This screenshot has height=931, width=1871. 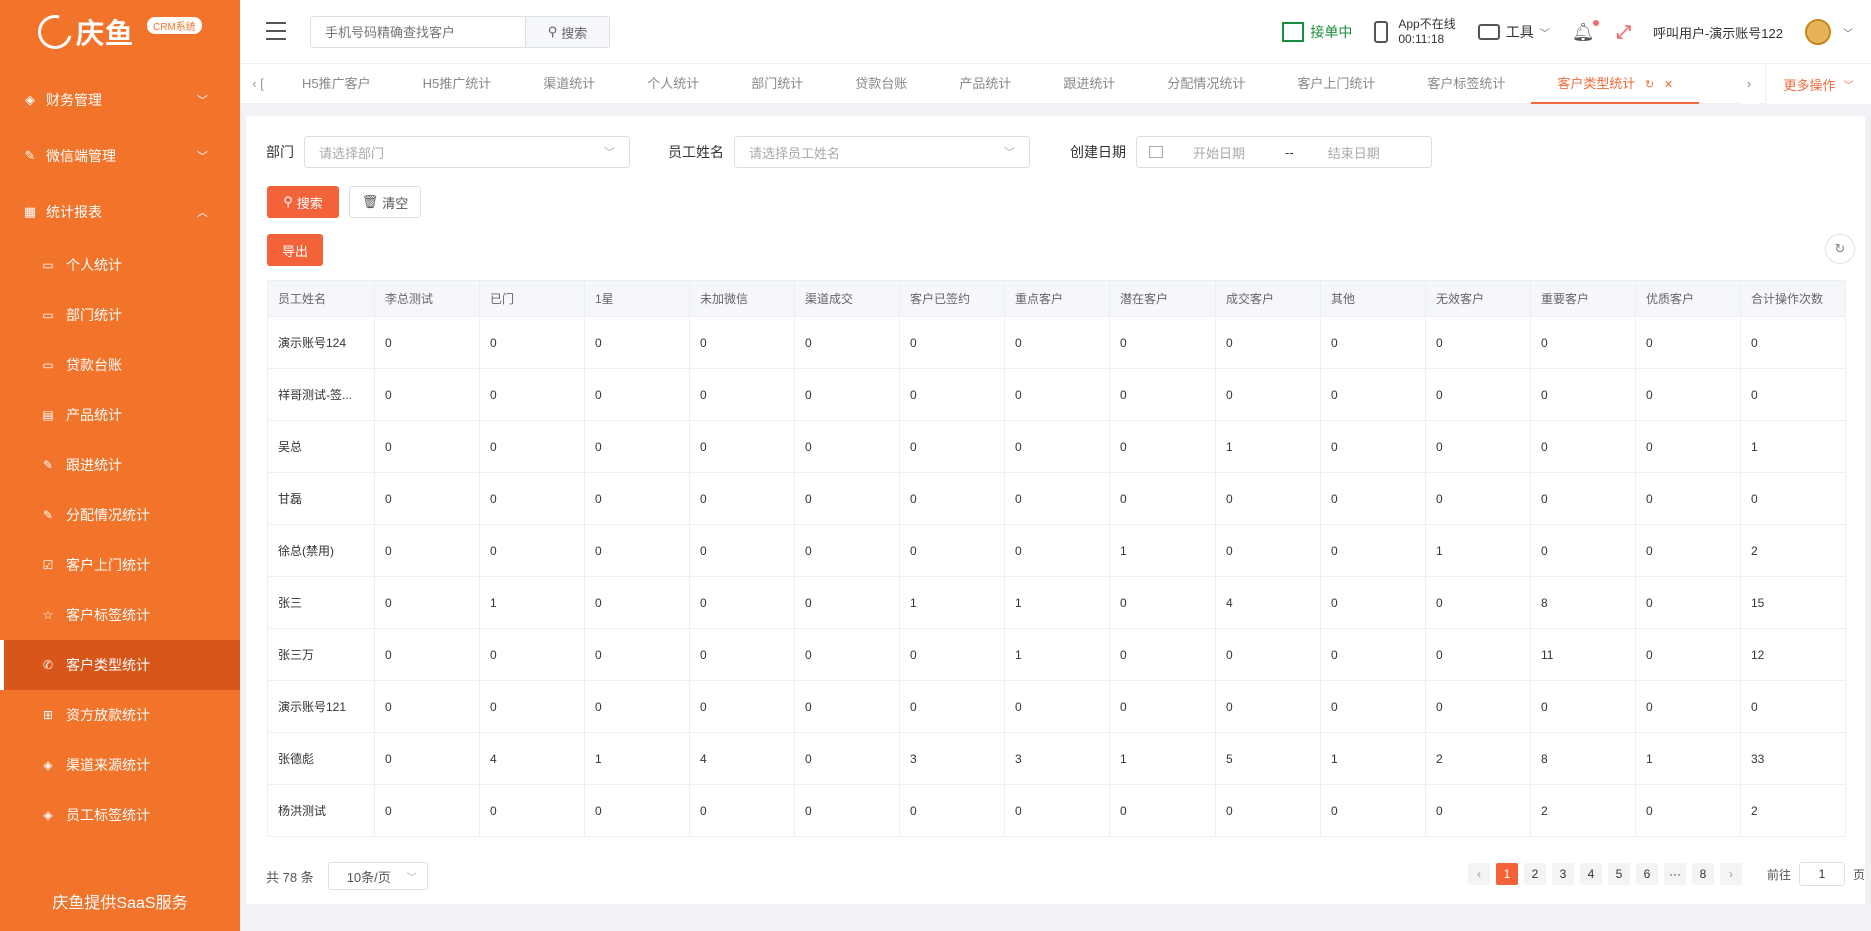 What do you see at coordinates (120, 212) in the screenshot?
I see `menu-group-reports: ▦ 统计报表 ︿` at bounding box center [120, 212].